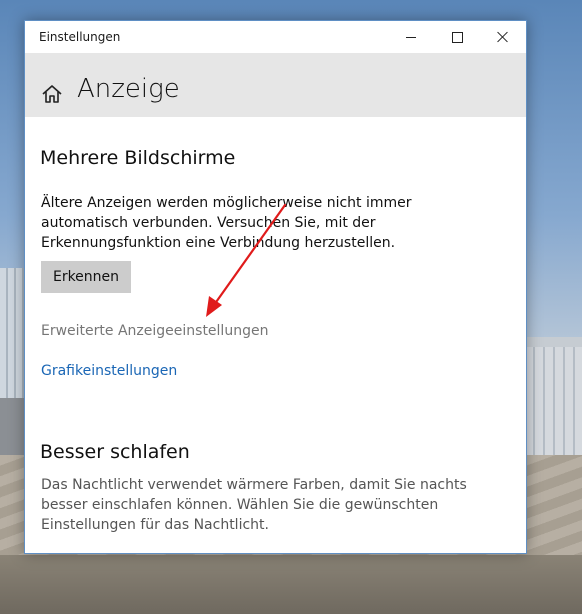  I want to click on title-bar: Einstellungen, so click(275, 37).